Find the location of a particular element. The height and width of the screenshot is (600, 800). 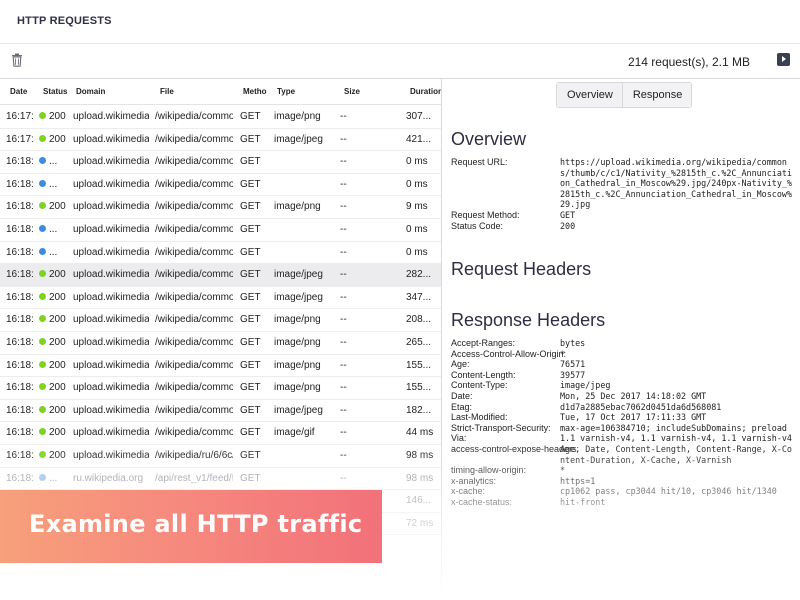

request-headers-heading: Request Headers is located at coordinates (521, 269).